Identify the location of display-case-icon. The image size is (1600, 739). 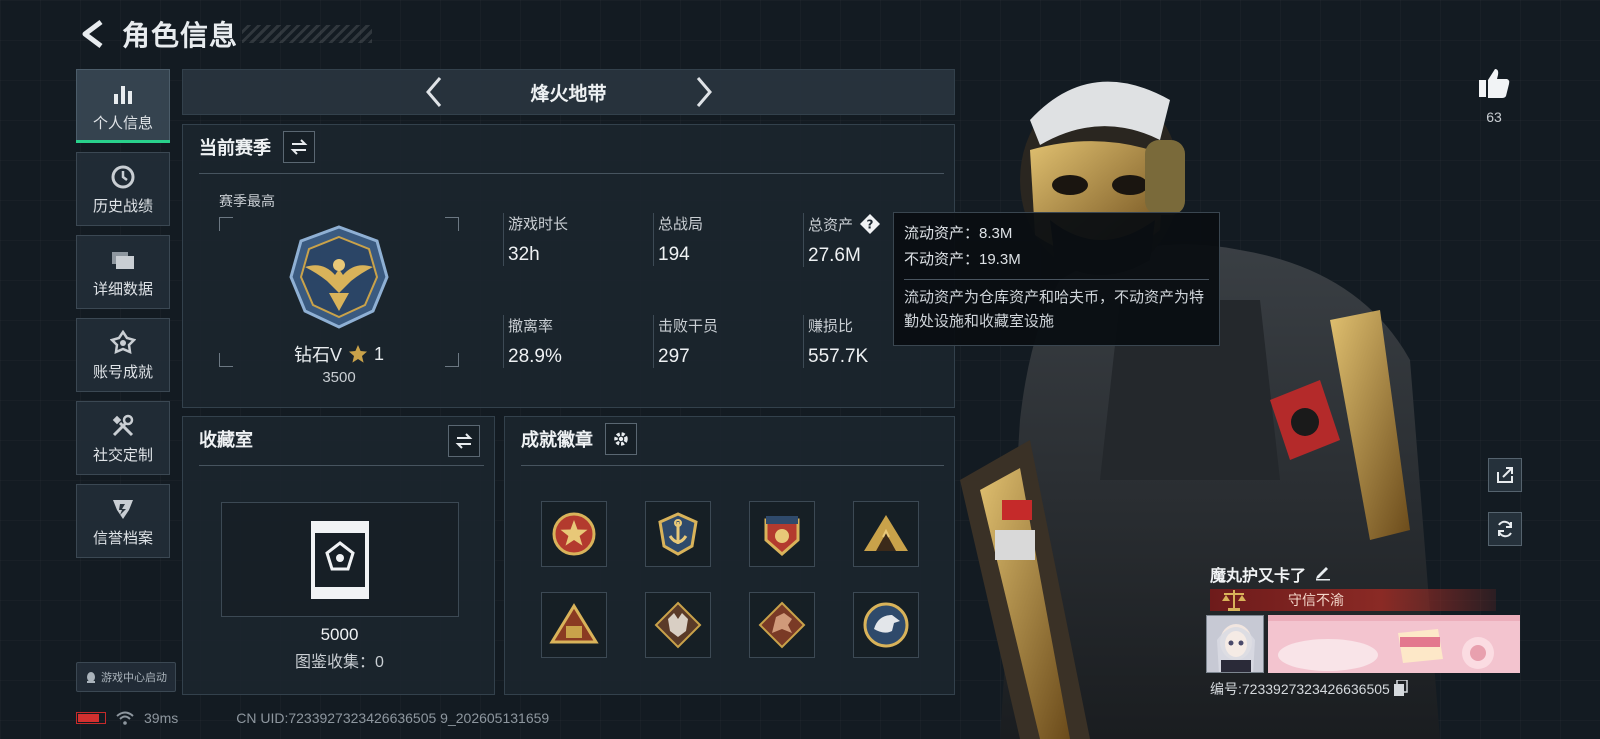
(340, 559).